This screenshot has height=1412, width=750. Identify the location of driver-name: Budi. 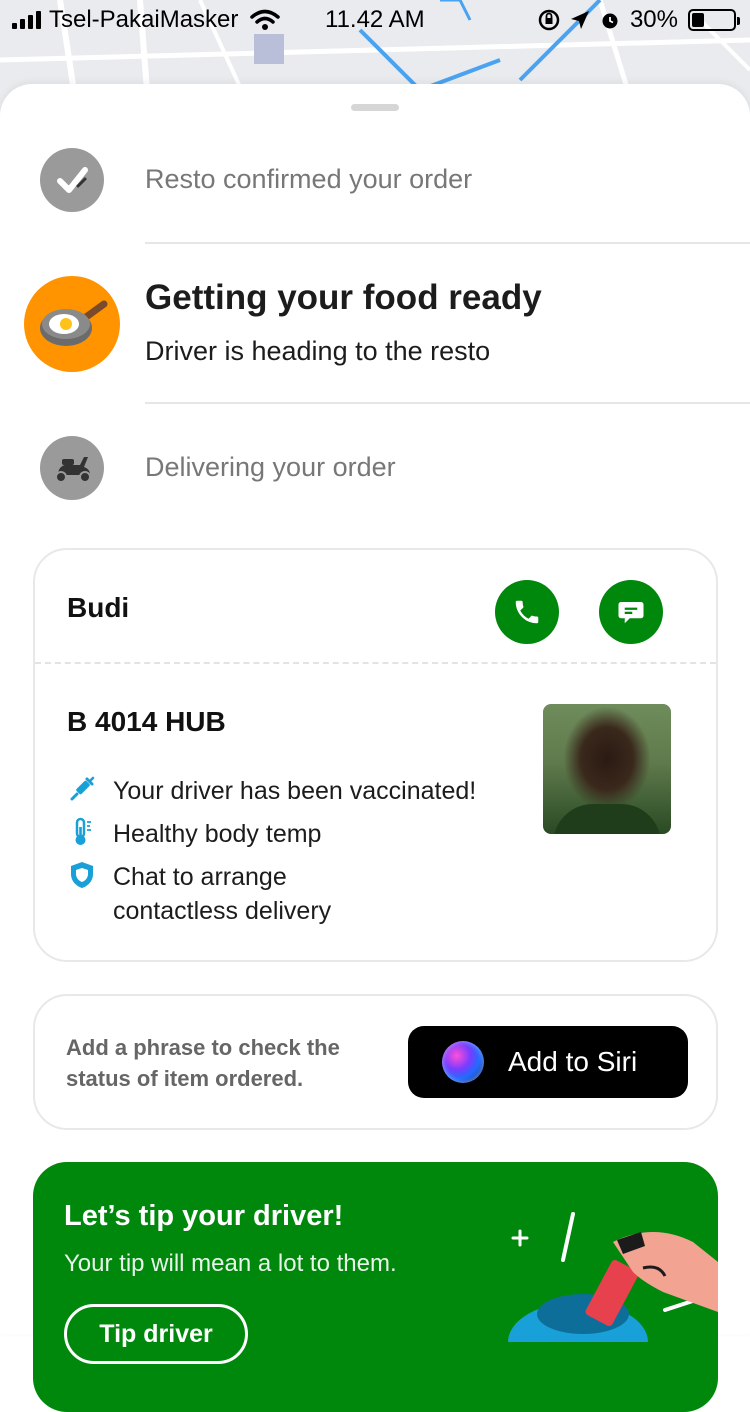
(98, 607).